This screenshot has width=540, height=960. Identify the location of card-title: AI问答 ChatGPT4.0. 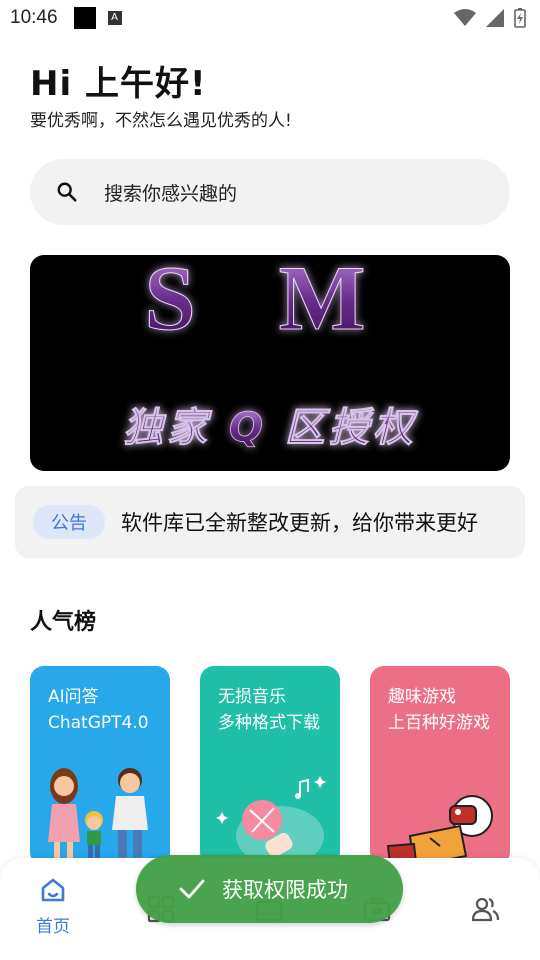
(98, 710).